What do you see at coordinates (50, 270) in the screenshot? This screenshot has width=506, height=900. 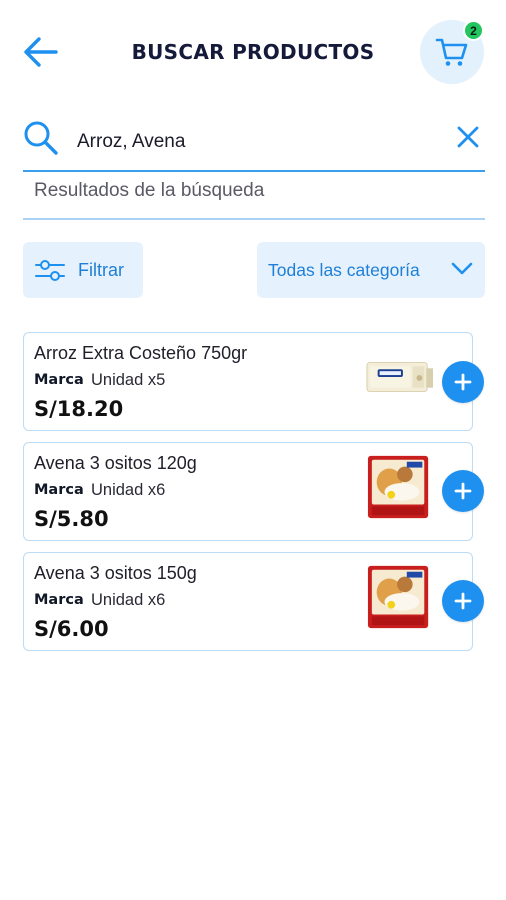 I see `sliders-icon` at bounding box center [50, 270].